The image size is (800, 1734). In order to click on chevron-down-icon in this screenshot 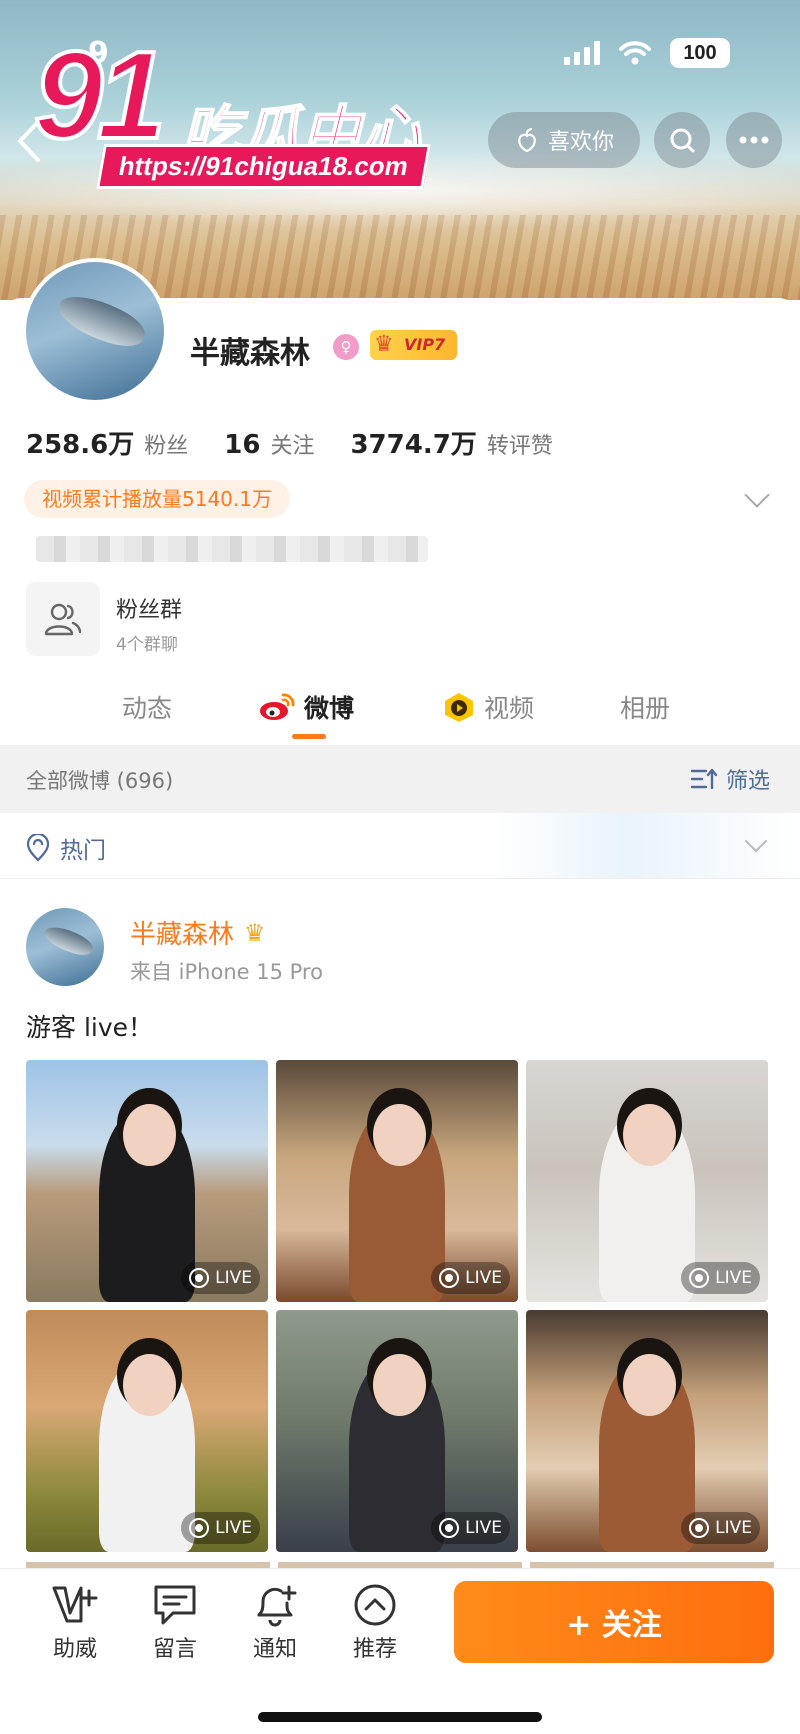, I will do `click(756, 841)`.